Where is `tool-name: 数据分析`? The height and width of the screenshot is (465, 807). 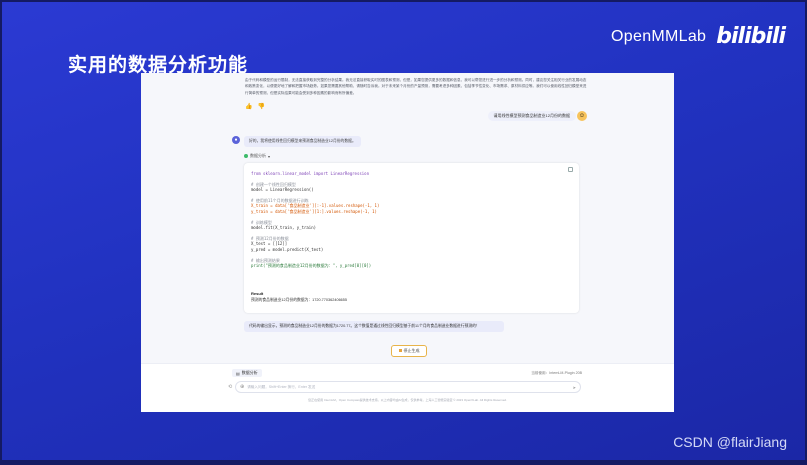
tool-name: 数据分析 is located at coordinates (258, 155).